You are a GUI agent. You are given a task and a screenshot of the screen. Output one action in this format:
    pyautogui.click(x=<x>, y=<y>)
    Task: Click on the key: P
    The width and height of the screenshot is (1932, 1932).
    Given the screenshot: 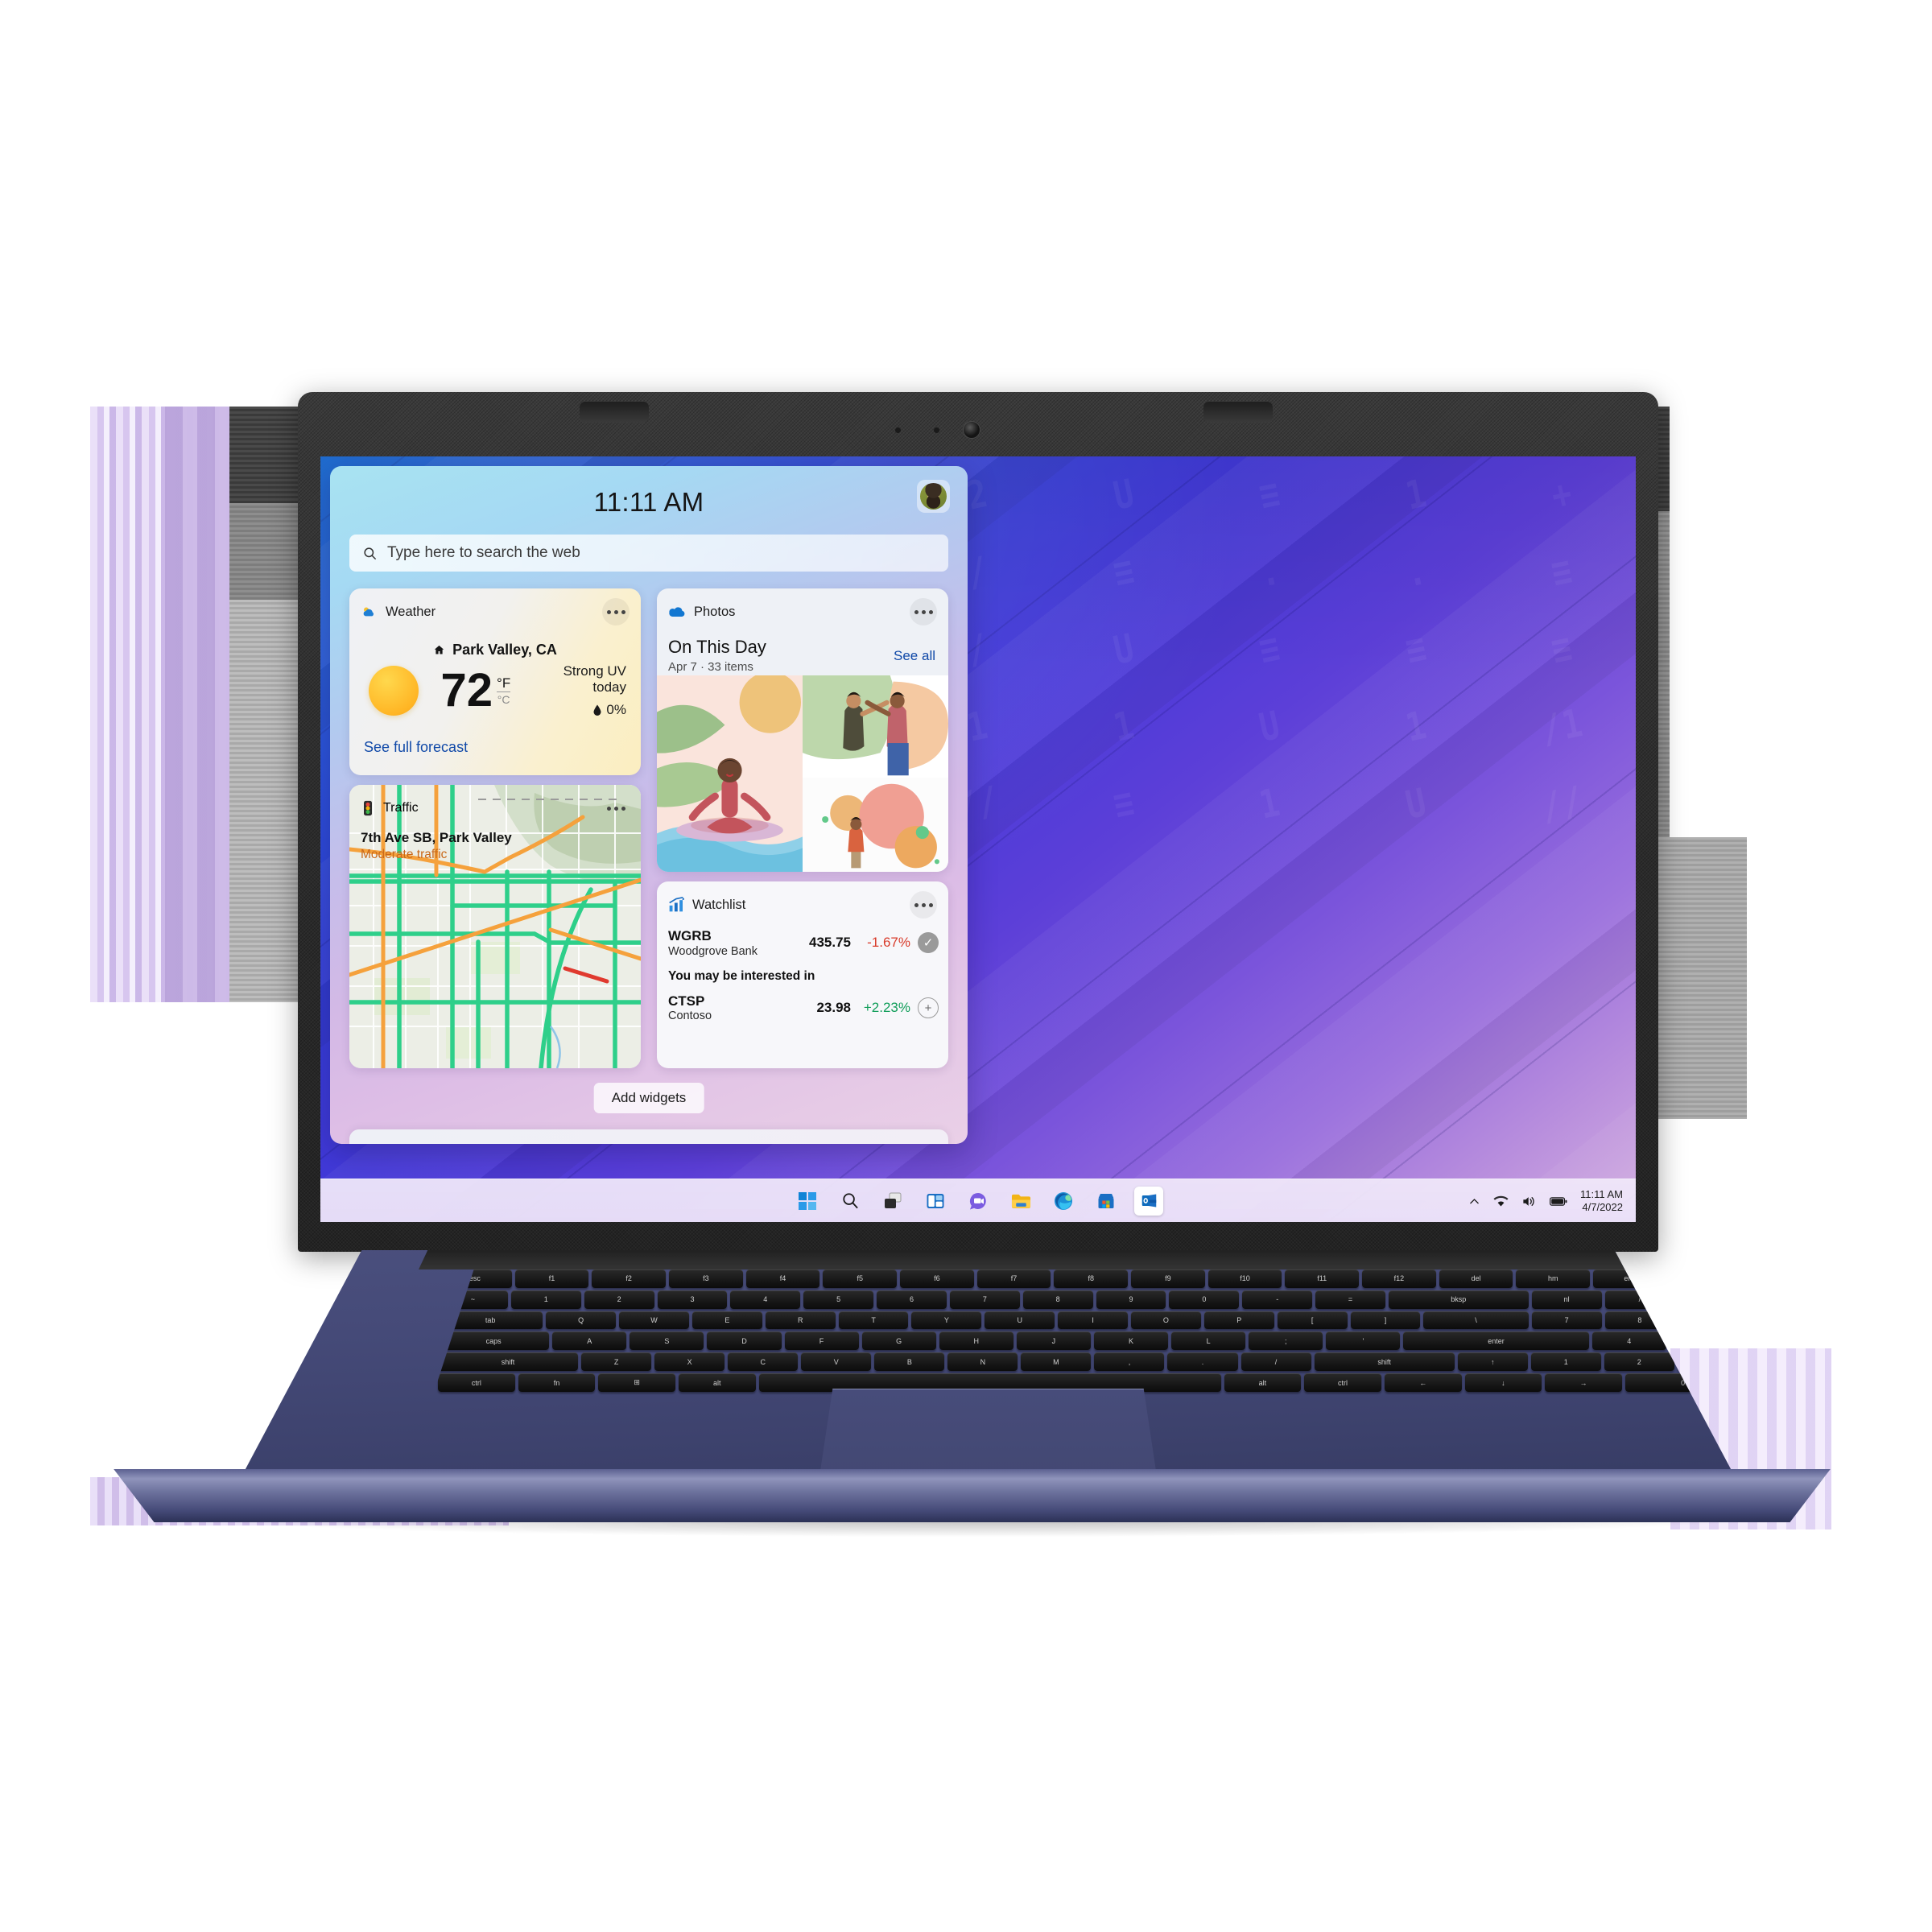 What is the action you would take?
    pyautogui.click(x=1238, y=1320)
    